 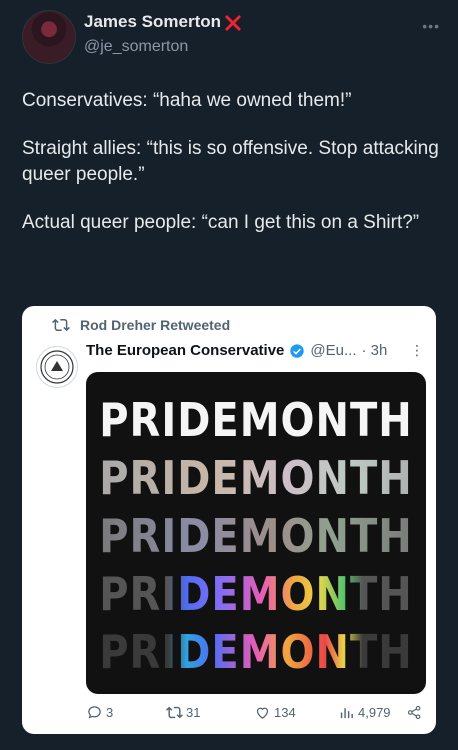 I want to click on tweet-paragraph: Conservatives: “haha we owned them!”, so click(x=187, y=100).